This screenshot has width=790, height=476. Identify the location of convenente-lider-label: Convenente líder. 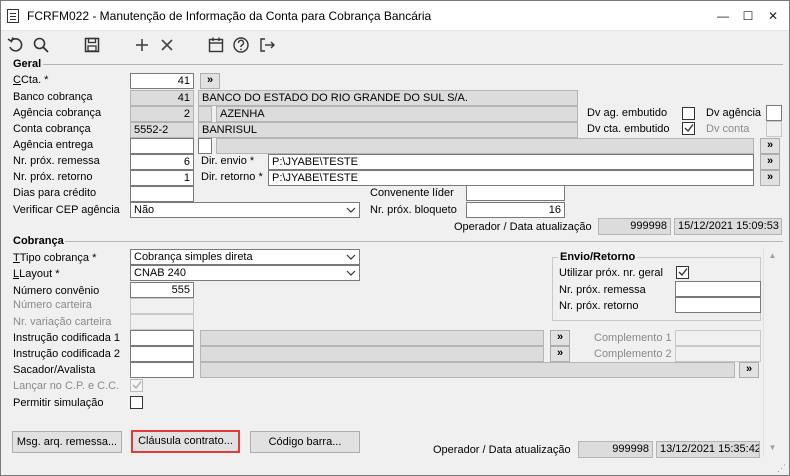
(412, 193).